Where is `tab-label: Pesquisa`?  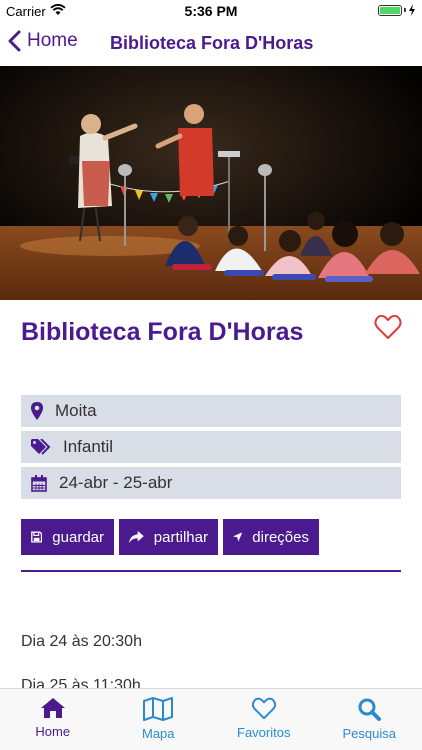 tab-label: Pesquisa is located at coordinates (369, 733).